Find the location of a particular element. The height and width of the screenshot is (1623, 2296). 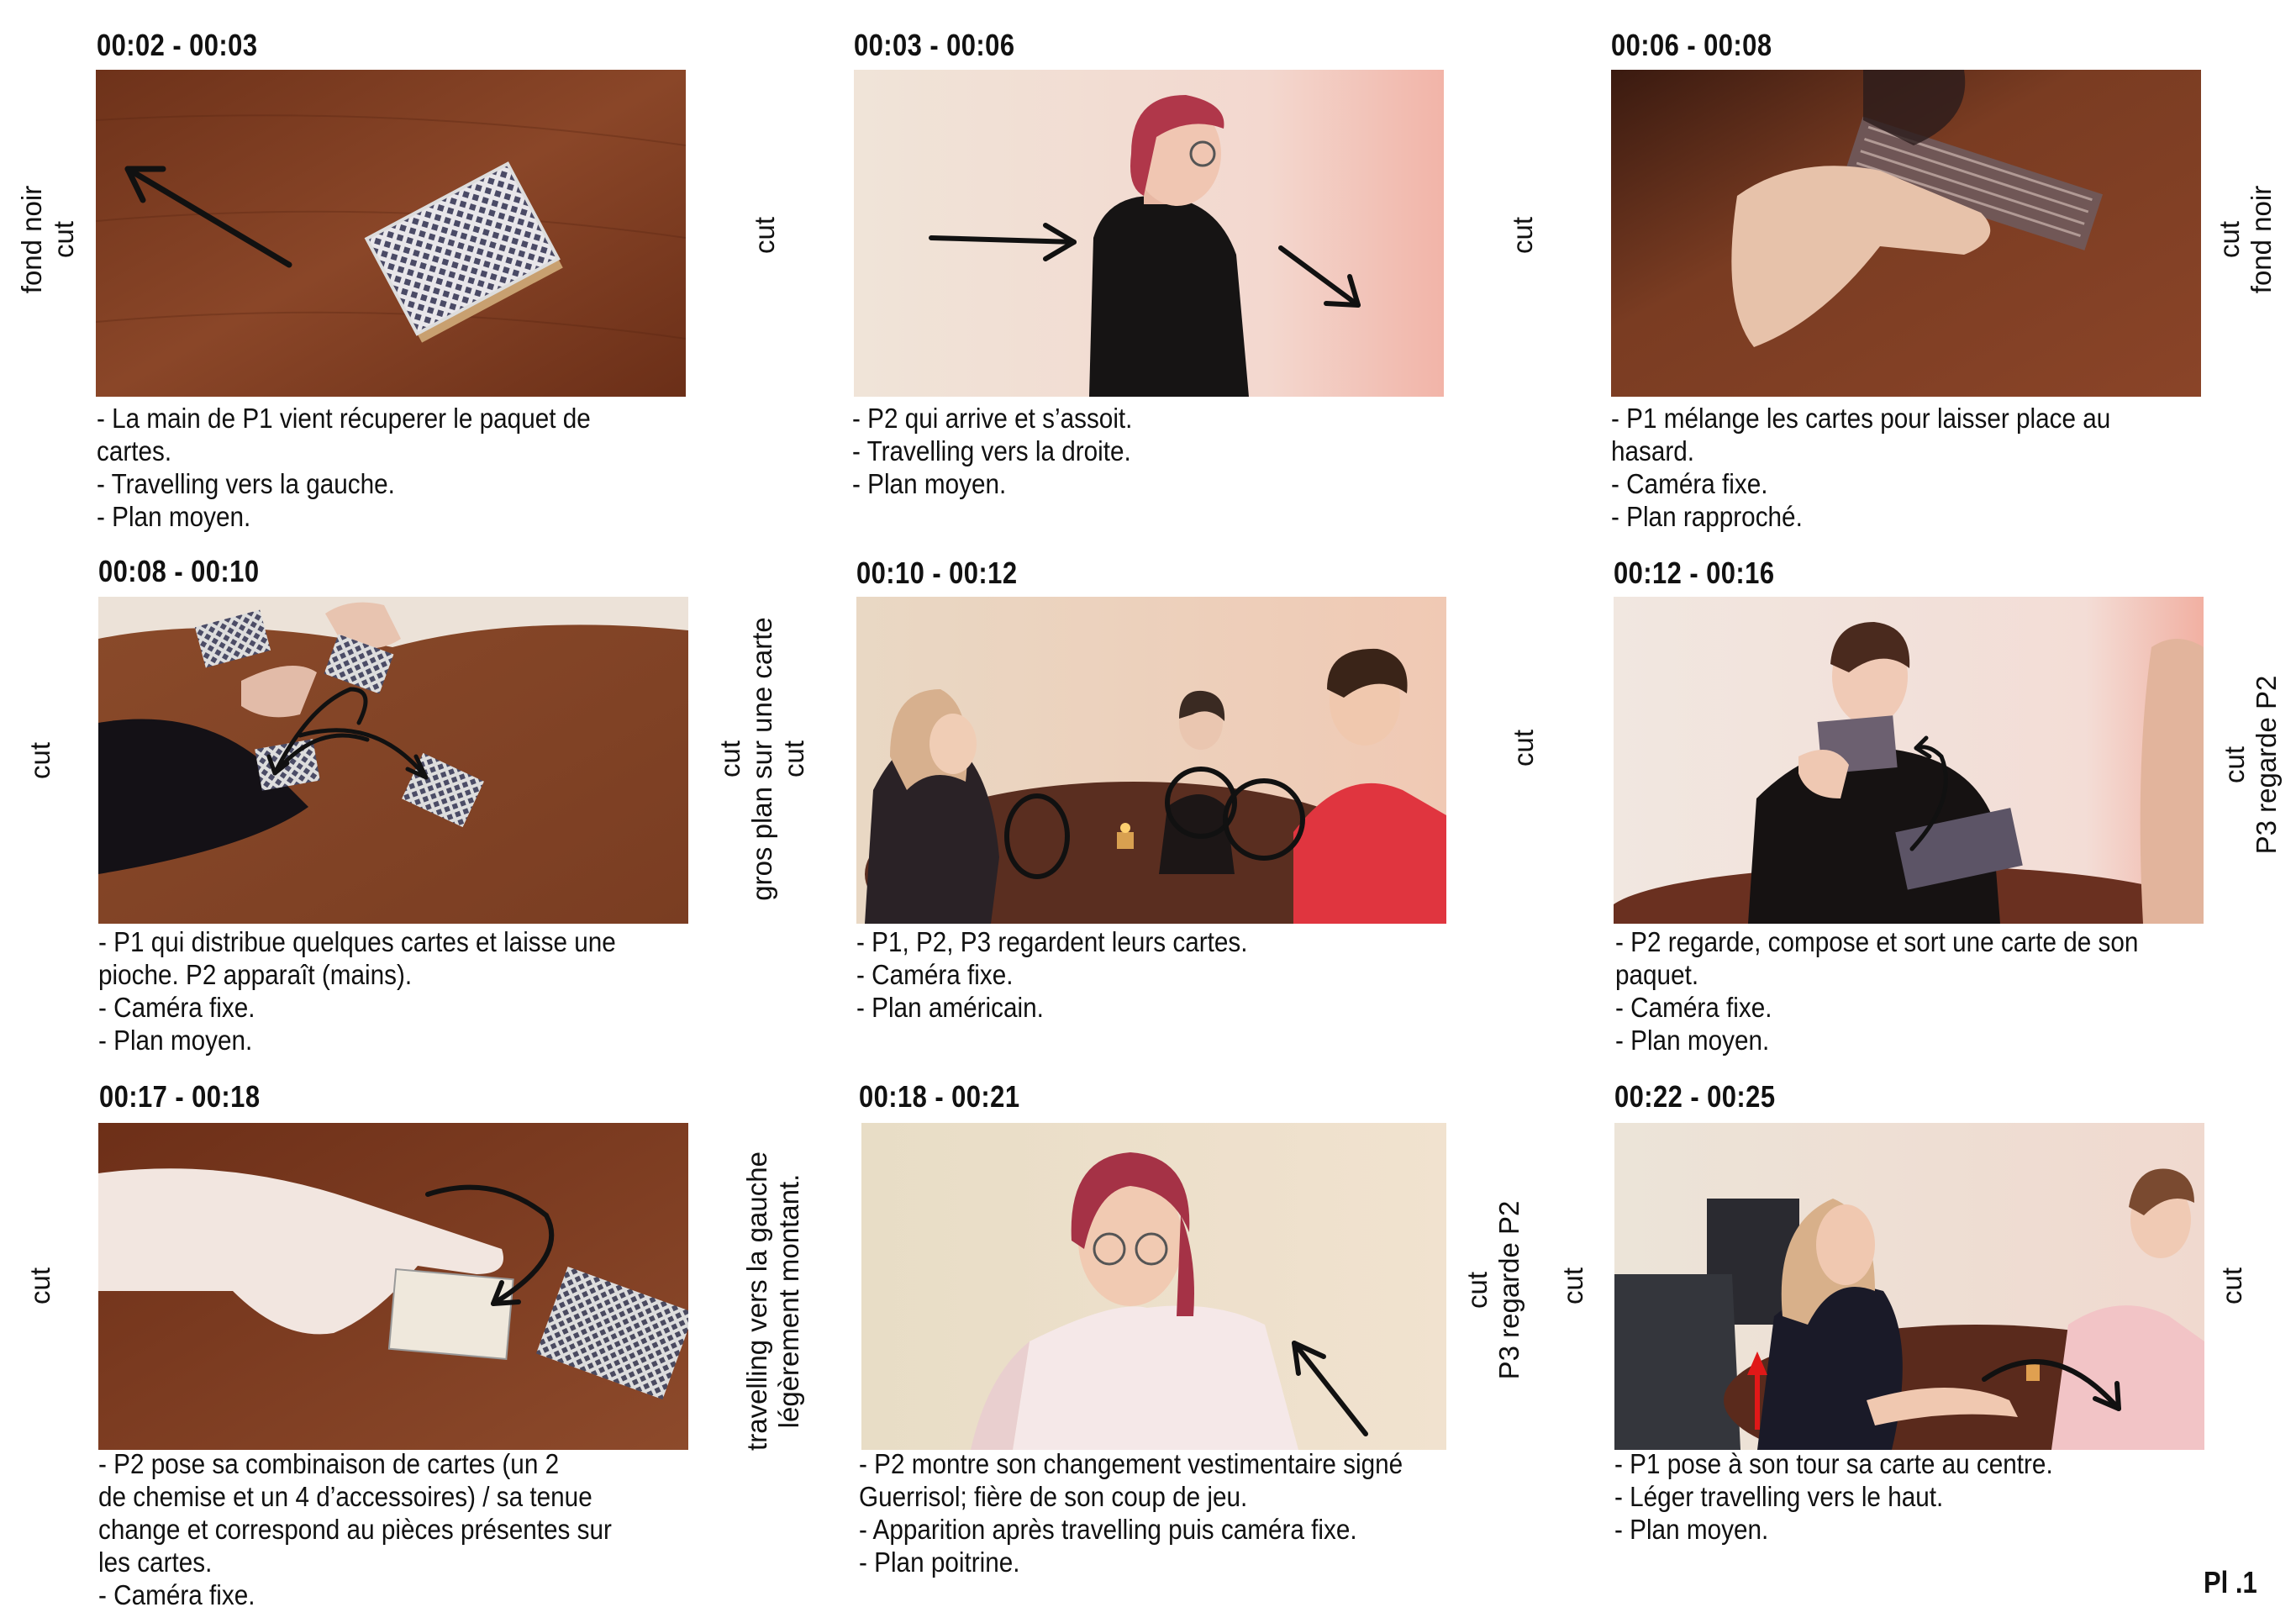

timecode: 00:17 - 00:18 is located at coordinates (180, 1096).